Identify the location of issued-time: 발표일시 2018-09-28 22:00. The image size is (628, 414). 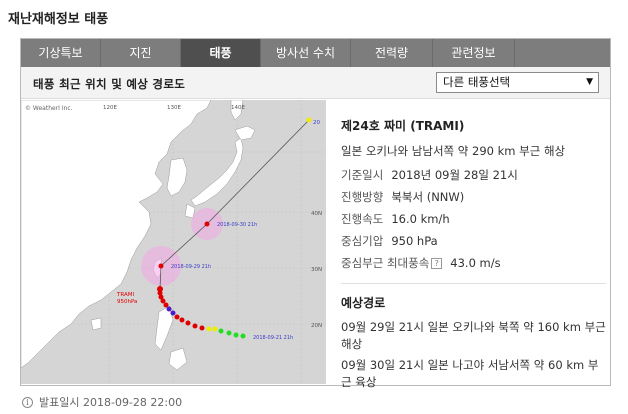
(111, 402).